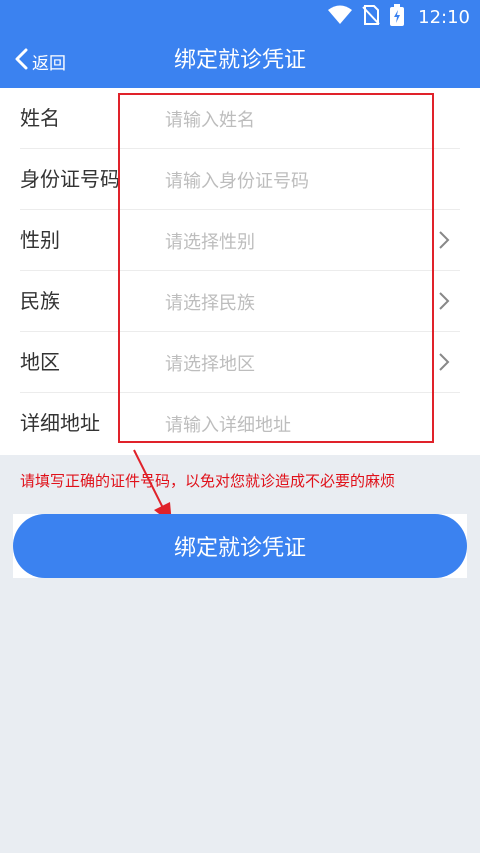  I want to click on status-icons: 12:10, so click(399, 17).